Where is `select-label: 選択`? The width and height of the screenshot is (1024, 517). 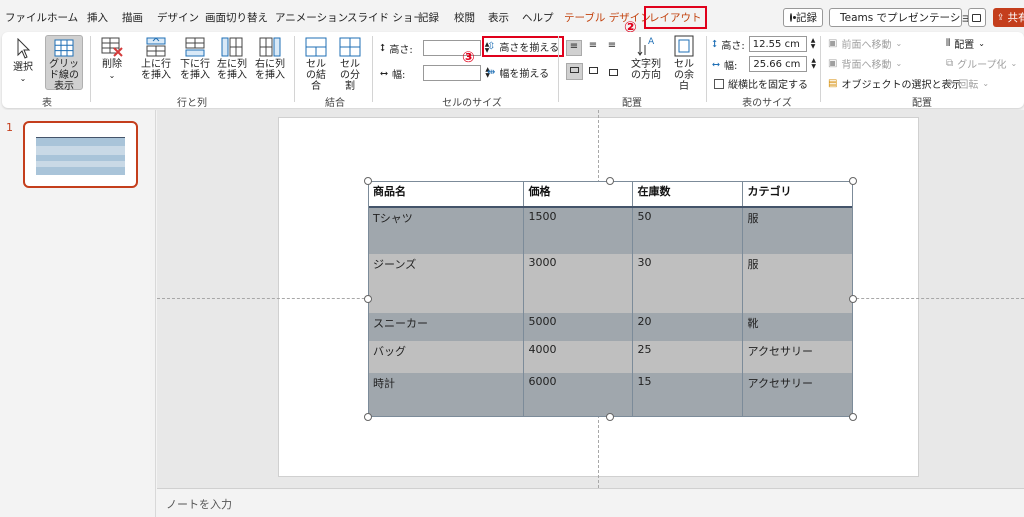 select-label: 選択 is located at coordinates (23, 67).